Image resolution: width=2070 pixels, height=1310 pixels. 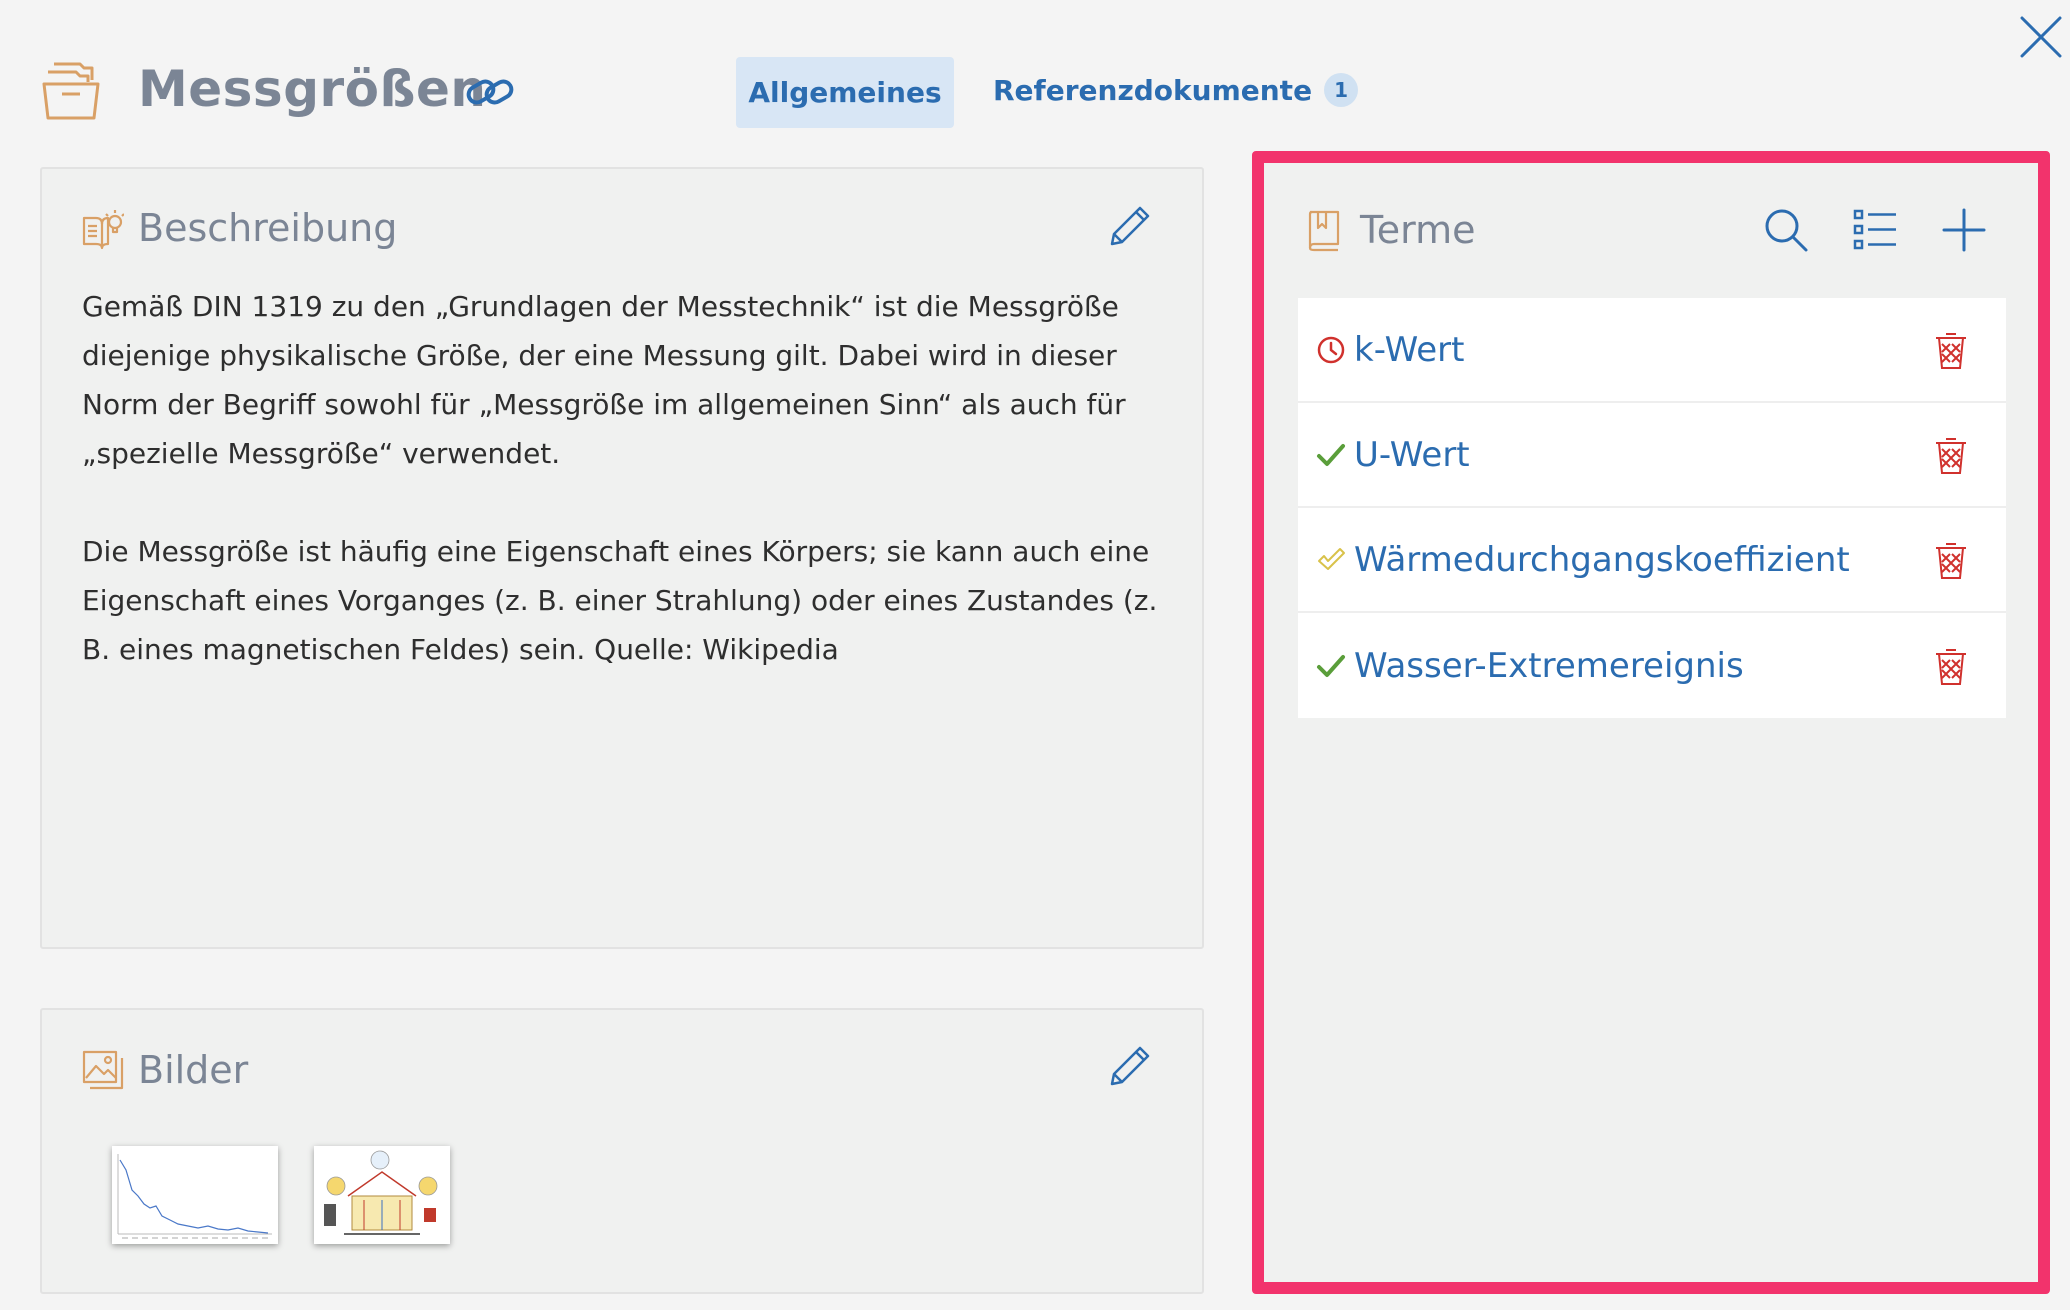 What do you see at coordinates (490, 92) in the screenshot?
I see `link-icon` at bounding box center [490, 92].